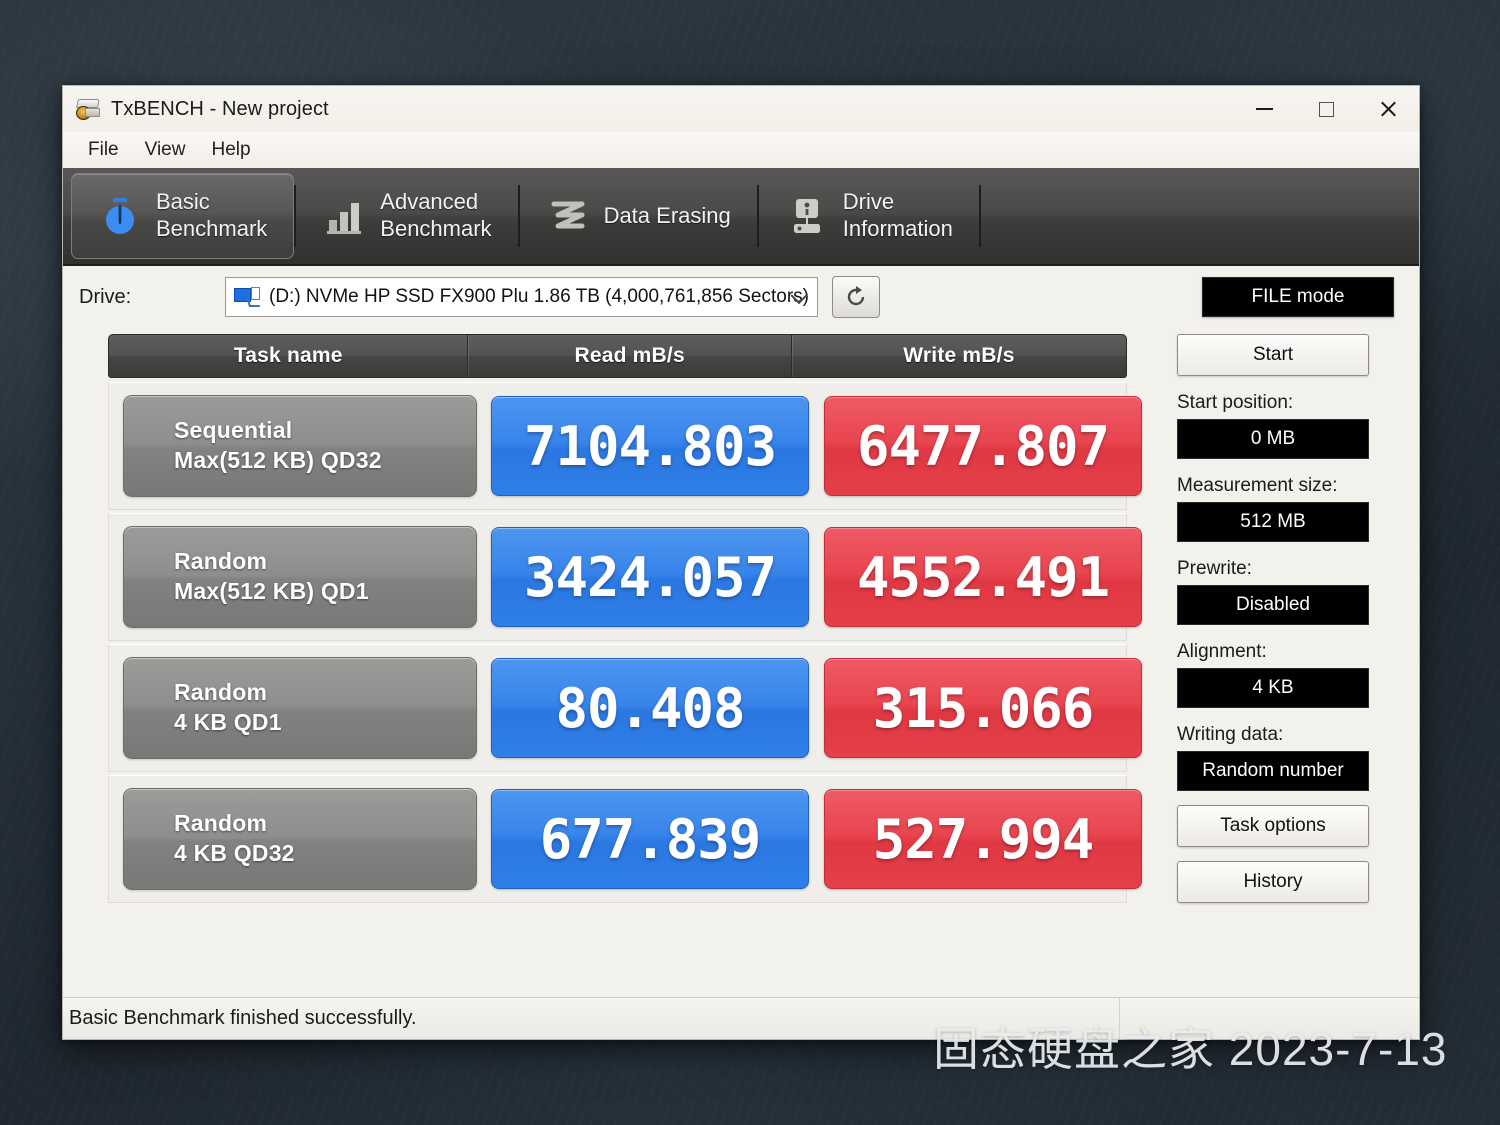  I want to click on close-button, so click(1388, 109).